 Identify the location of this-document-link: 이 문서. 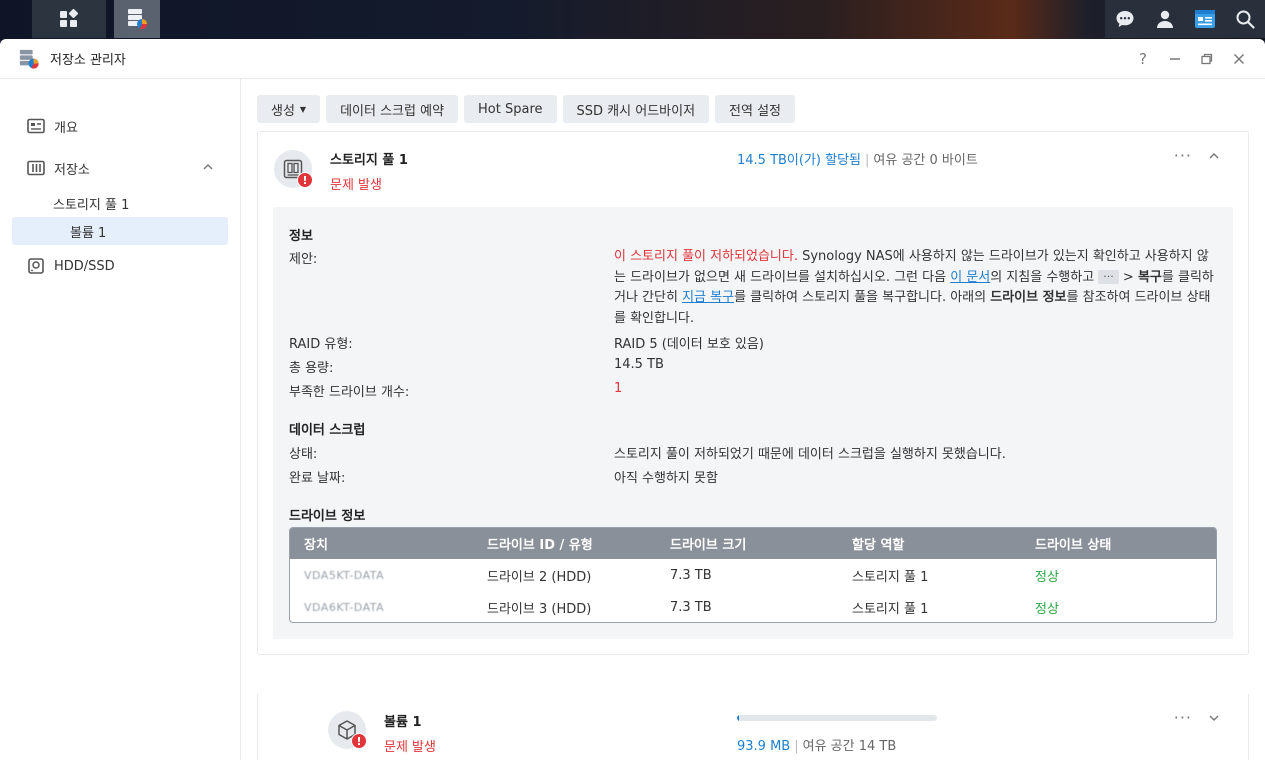
(970, 277).